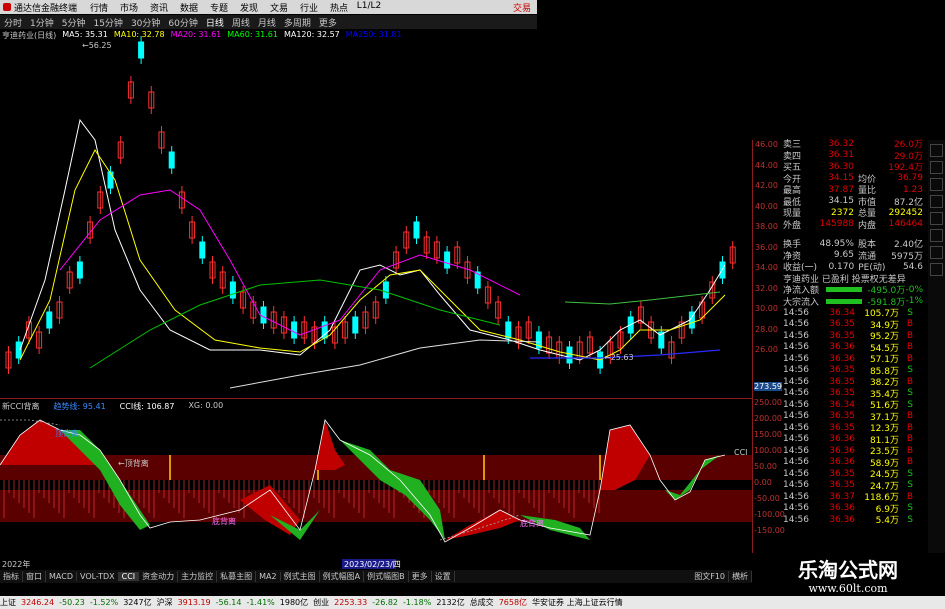 This screenshot has width=945, height=609. Describe the element at coordinates (766, 226) in the screenshot. I see `price-axis-tick: 38.00` at that location.